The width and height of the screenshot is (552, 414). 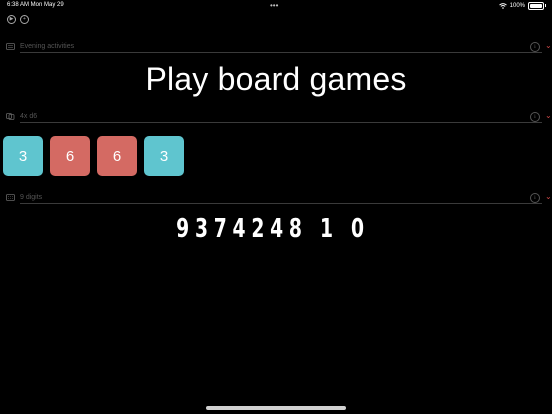 I want to click on battery-icon, so click(x=537, y=6).